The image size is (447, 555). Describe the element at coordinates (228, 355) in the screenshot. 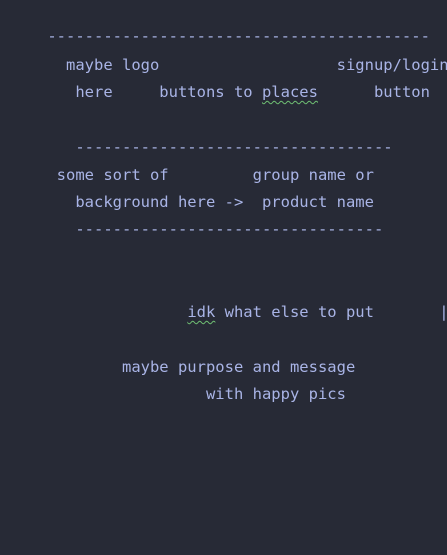

I see `editor-line: maybe purpose and message |` at that location.